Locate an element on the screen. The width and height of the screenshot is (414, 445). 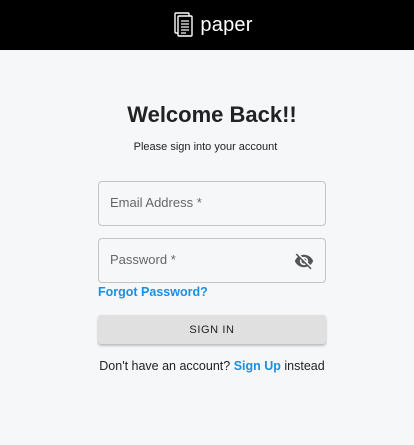
email-field: Email Address * is located at coordinates (212, 203).